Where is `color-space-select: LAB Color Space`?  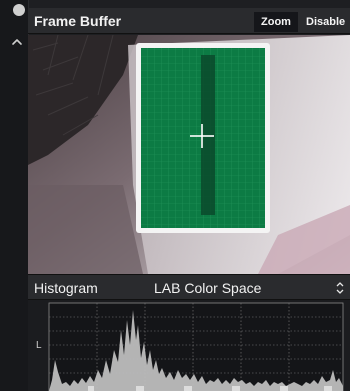 color-space-select: LAB Color Space is located at coordinates (250, 288).